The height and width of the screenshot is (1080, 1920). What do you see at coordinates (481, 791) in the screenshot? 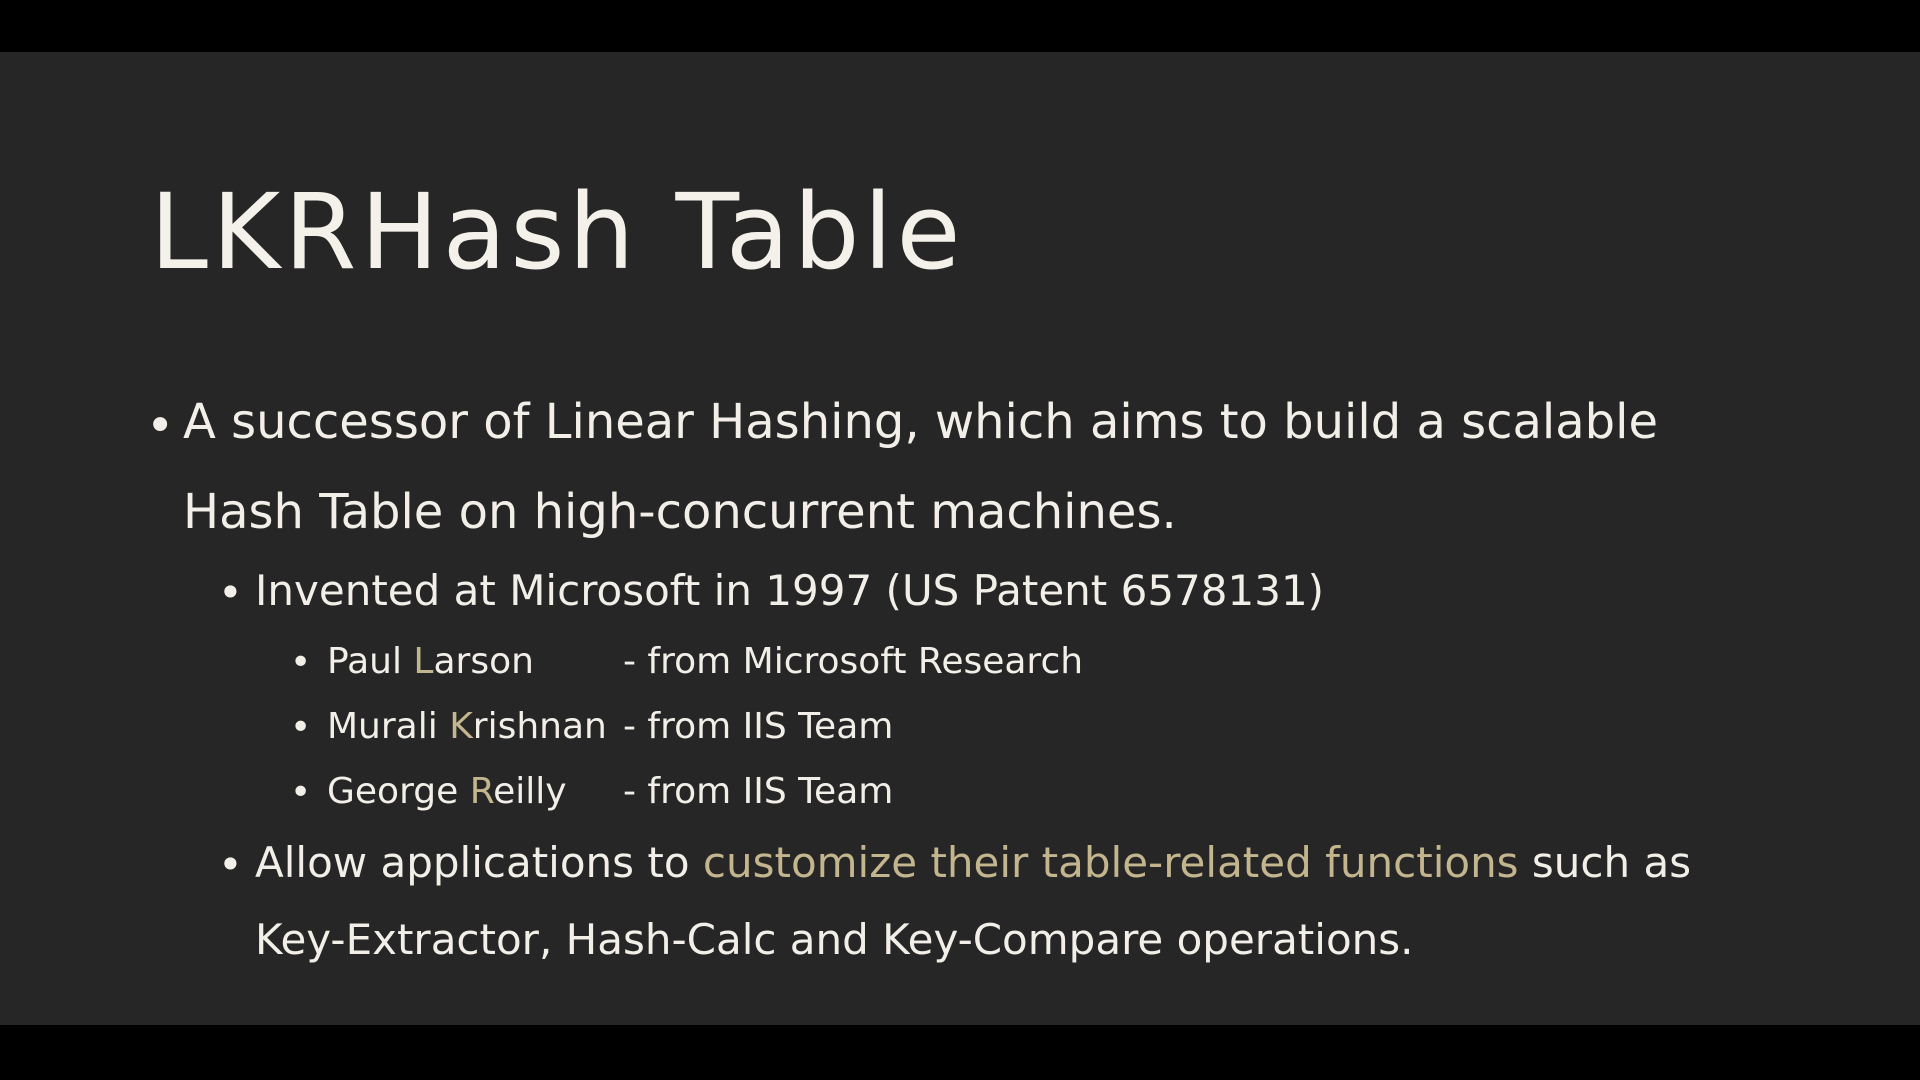
I see `author-initial: R` at bounding box center [481, 791].